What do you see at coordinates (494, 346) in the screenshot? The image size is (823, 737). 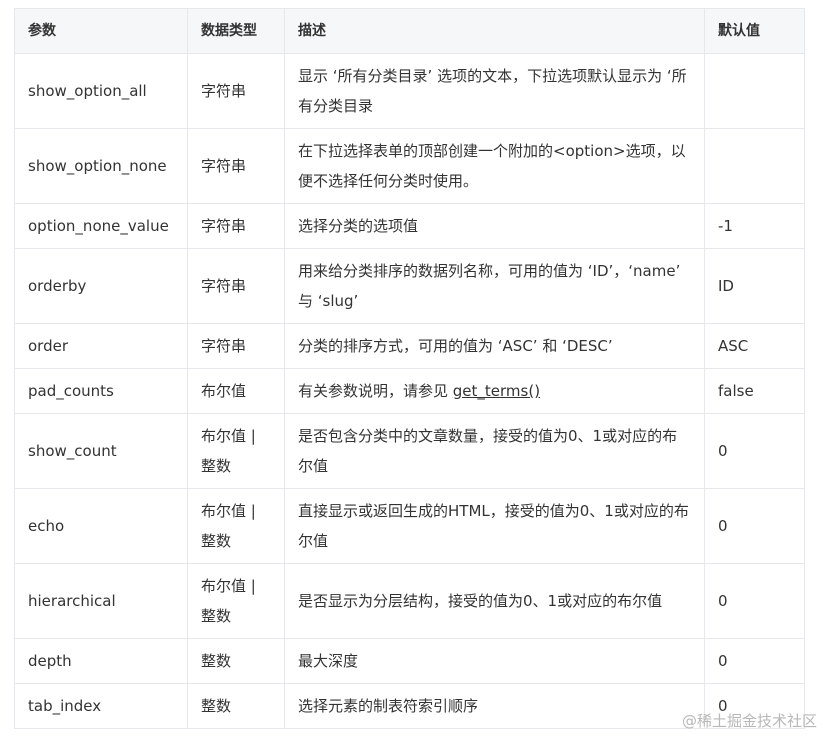 I see `cell-desc: 分类的排序方式，可用的值为 ‘ASC’ 和 ‘DESC’` at bounding box center [494, 346].